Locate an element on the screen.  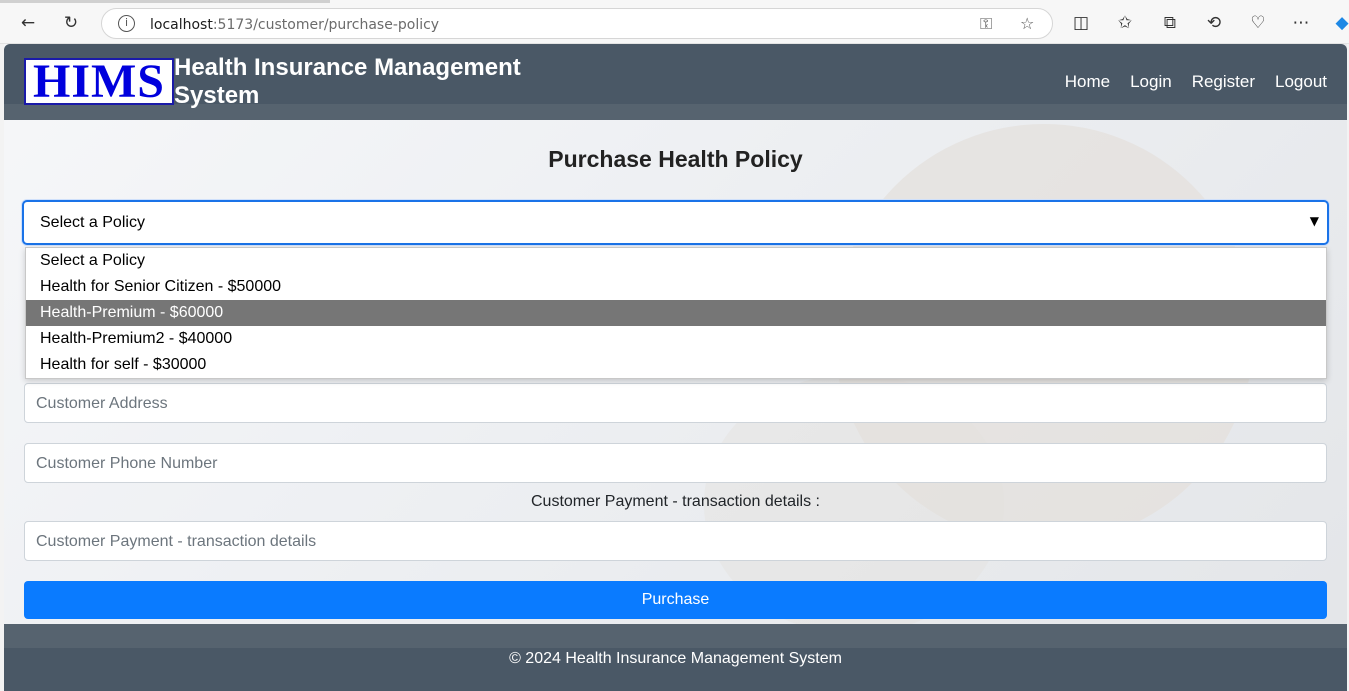
logo: HIMS is located at coordinates (99, 81).